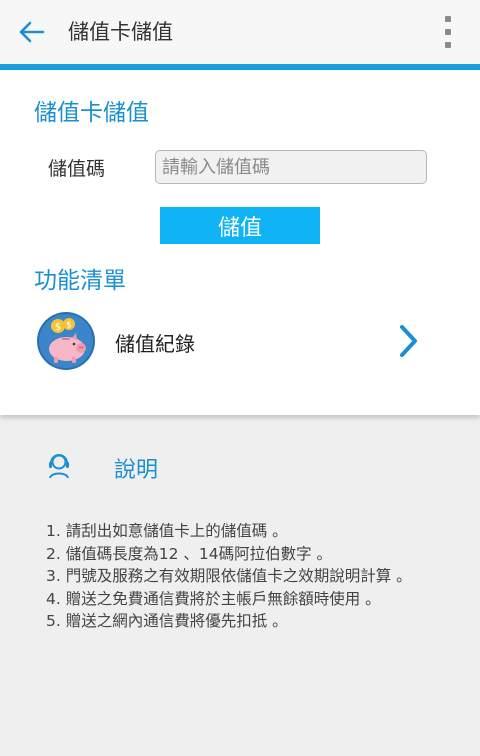 This screenshot has height=756, width=480. What do you see at coordinates (240, 342) in the screenshot?
I see `menu-item-topup-history: $ $ 儲值紀錄` at bounding box center [240, 342].